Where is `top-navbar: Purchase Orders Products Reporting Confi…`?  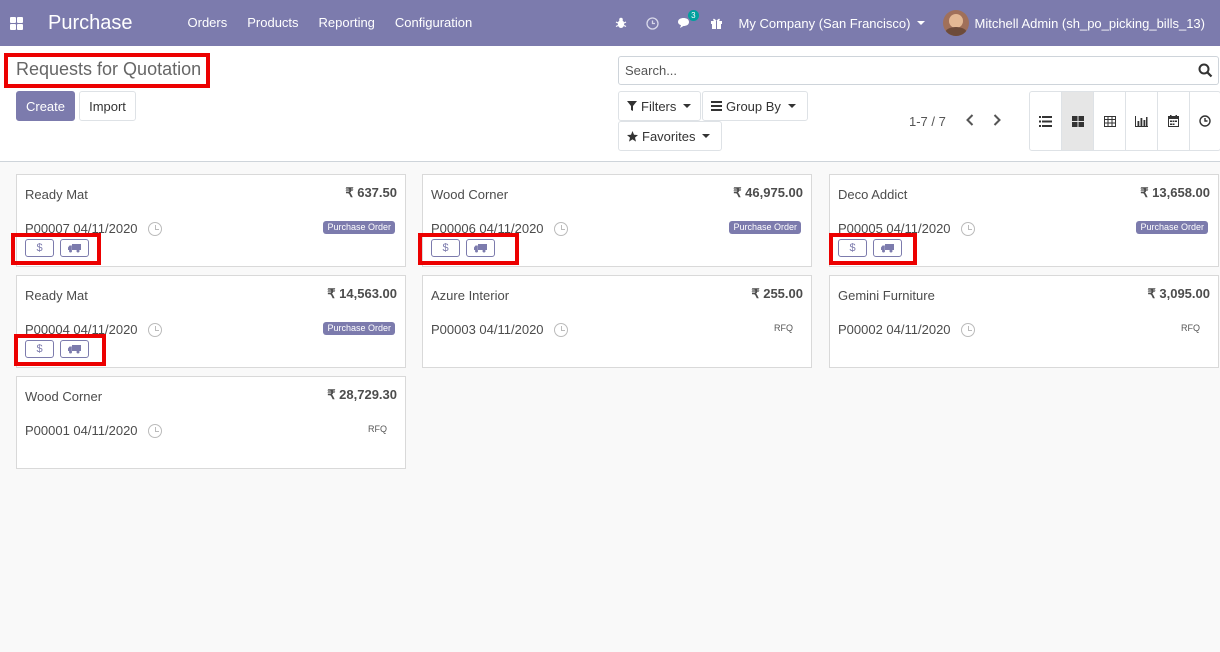 top-navbar: Purchase Orders Products Reporting Confi… is located at coordinates (610, 23).